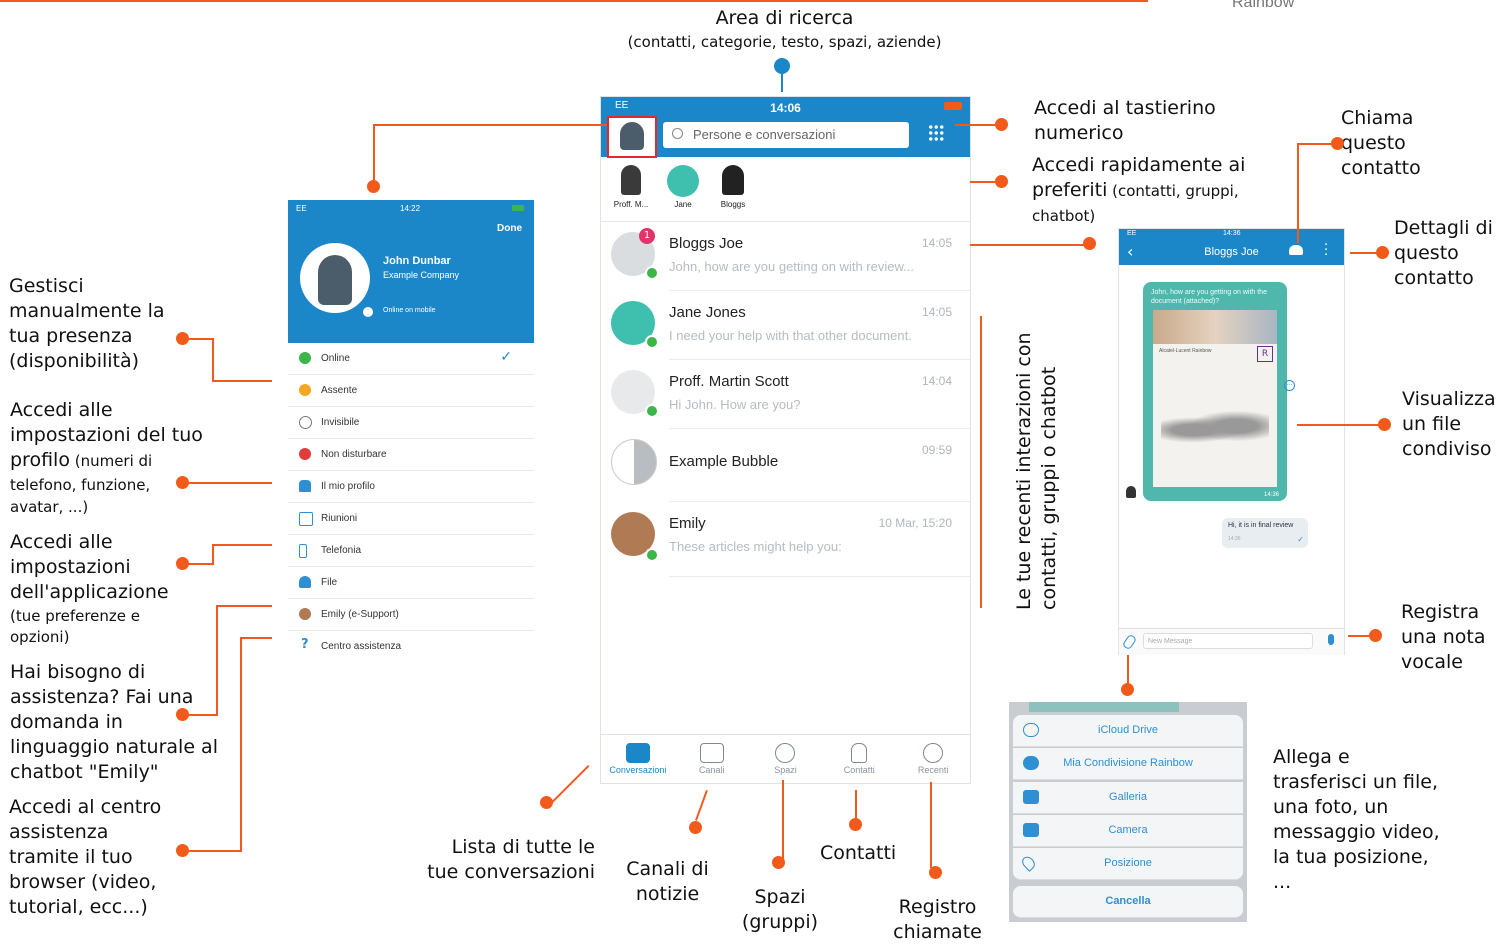 The image size is (1510, 945). What do you see at coordinates (859, 770) in the screenshot?
I see `tab-label: Contatti` at bounding box center [859, 770].